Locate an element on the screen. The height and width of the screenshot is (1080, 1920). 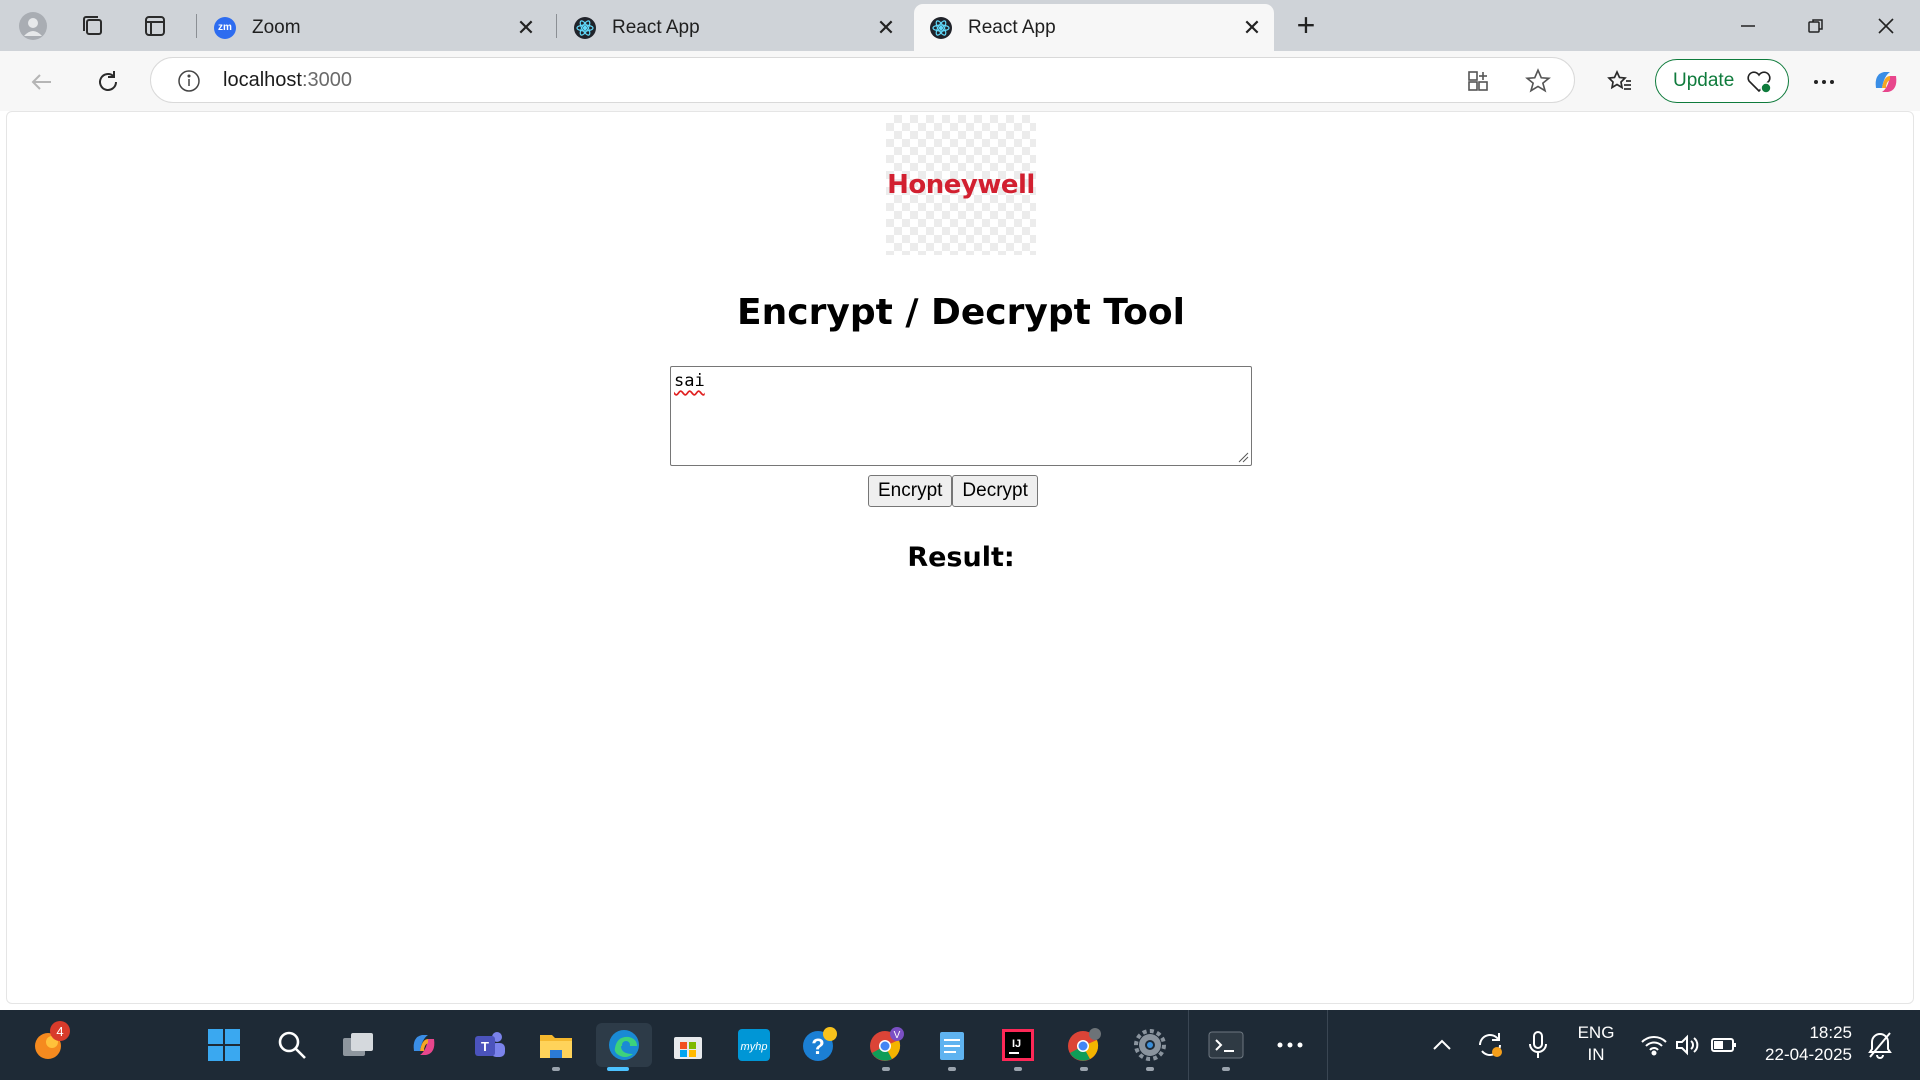
profile-icon is located at coordinates (33, 26).